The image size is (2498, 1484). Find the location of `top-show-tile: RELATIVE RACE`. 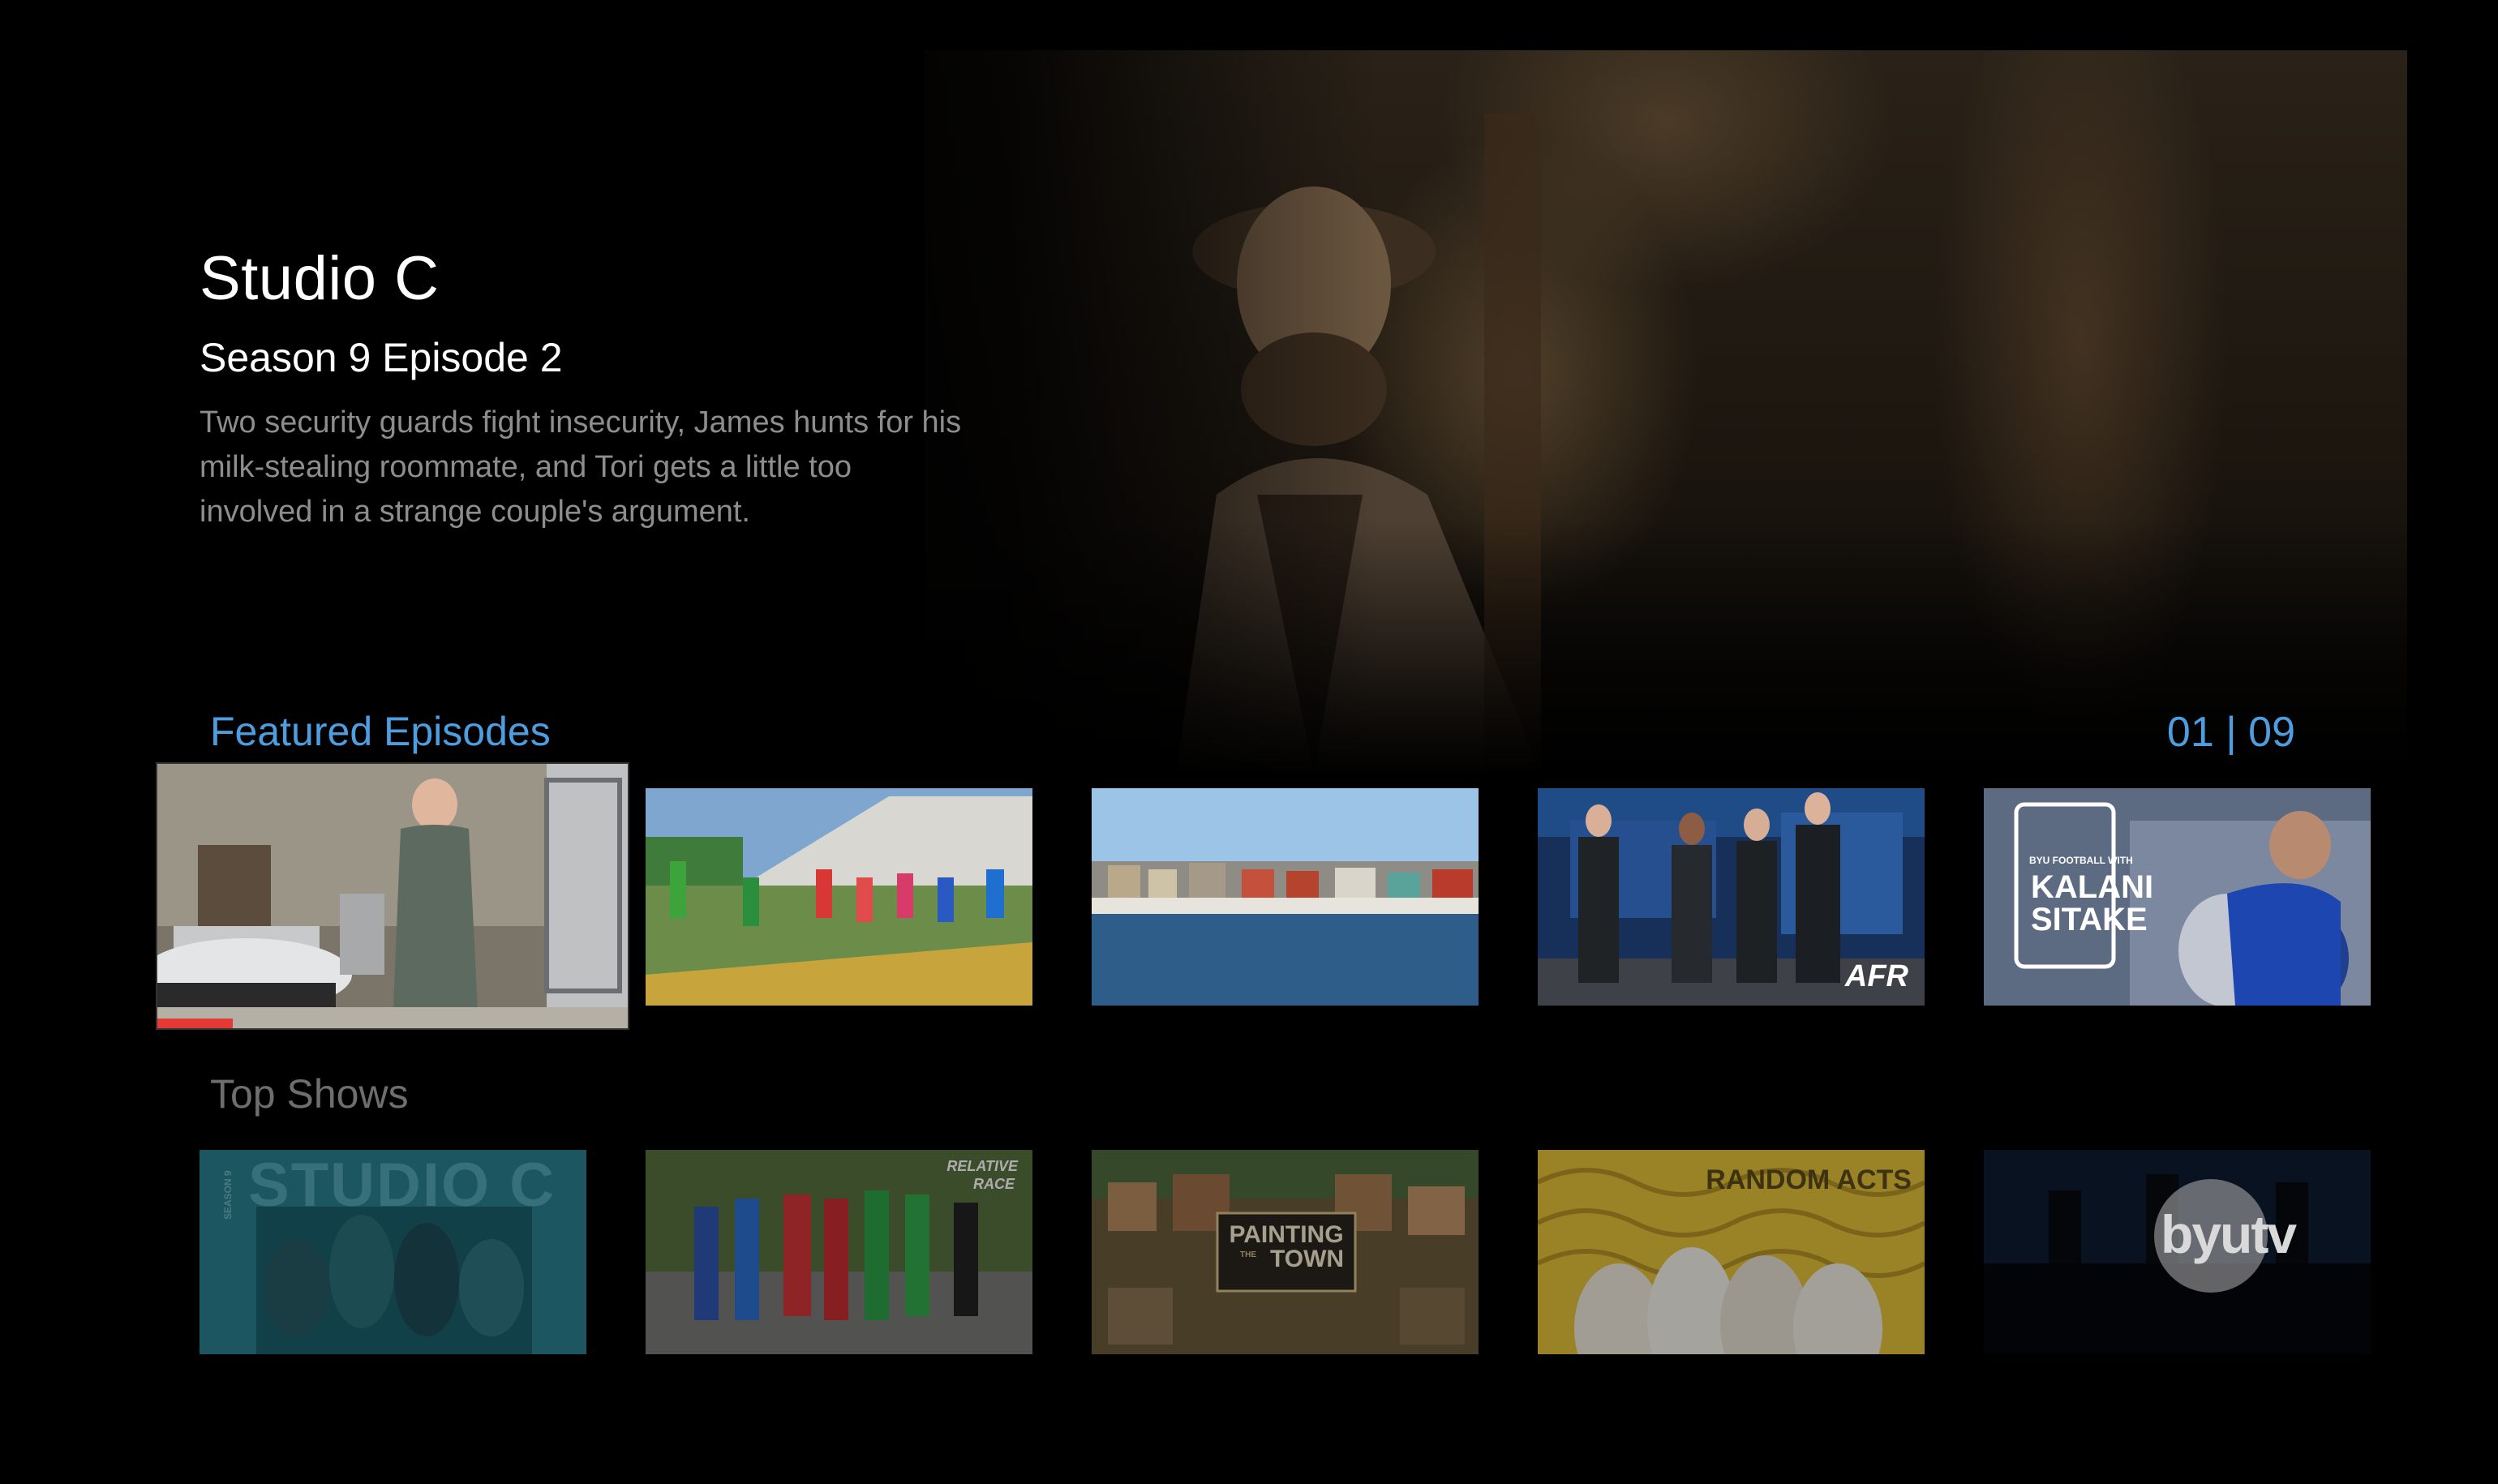

top-show-tile: RELATIVE RACE is located at coordinates (839, 1252).